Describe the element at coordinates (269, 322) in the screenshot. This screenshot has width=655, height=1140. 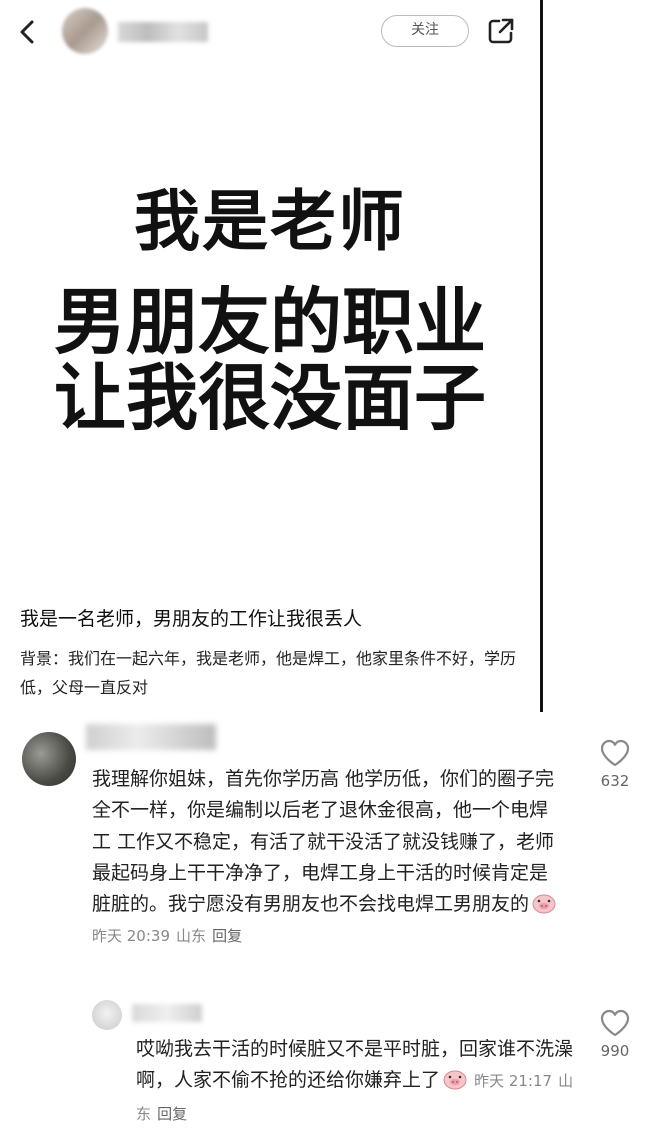
I see `hero-line-2: 男朋友的职业` at that location.